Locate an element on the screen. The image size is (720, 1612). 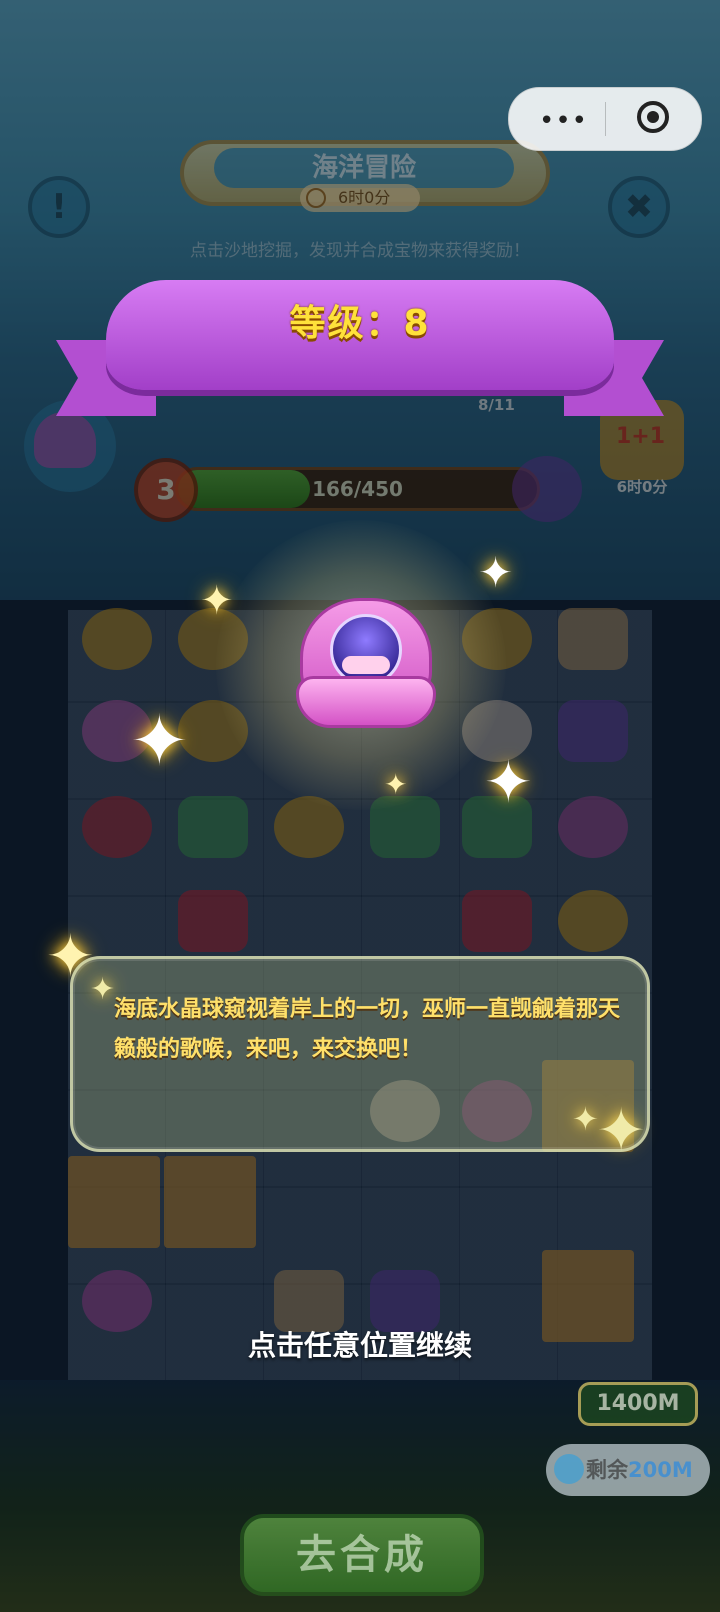
level-title: 等级：8 is located at coordinates (360, 323).